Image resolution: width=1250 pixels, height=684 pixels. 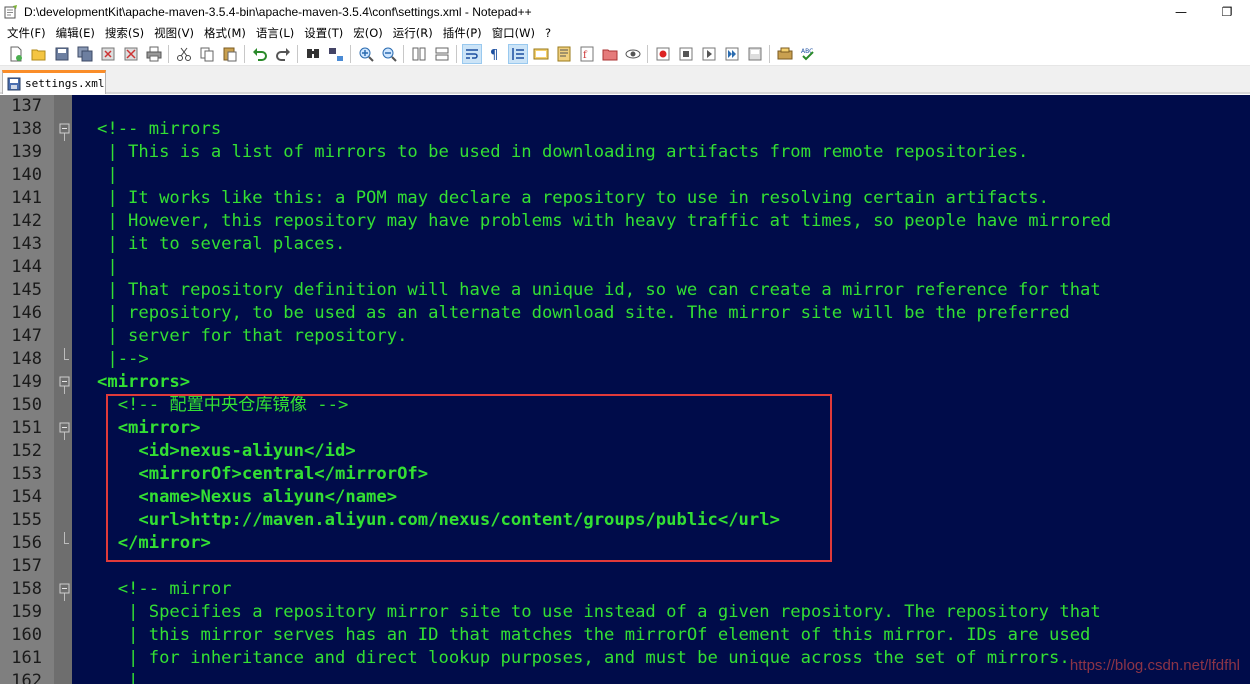 I want to click on code-line: 157, so click(x=625, y=566).